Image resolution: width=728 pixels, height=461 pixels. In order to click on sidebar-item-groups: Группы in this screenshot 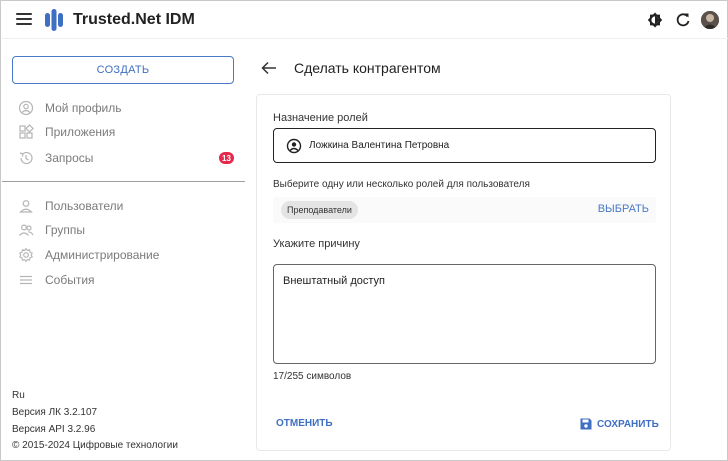, I will do `click(124, 230)`.